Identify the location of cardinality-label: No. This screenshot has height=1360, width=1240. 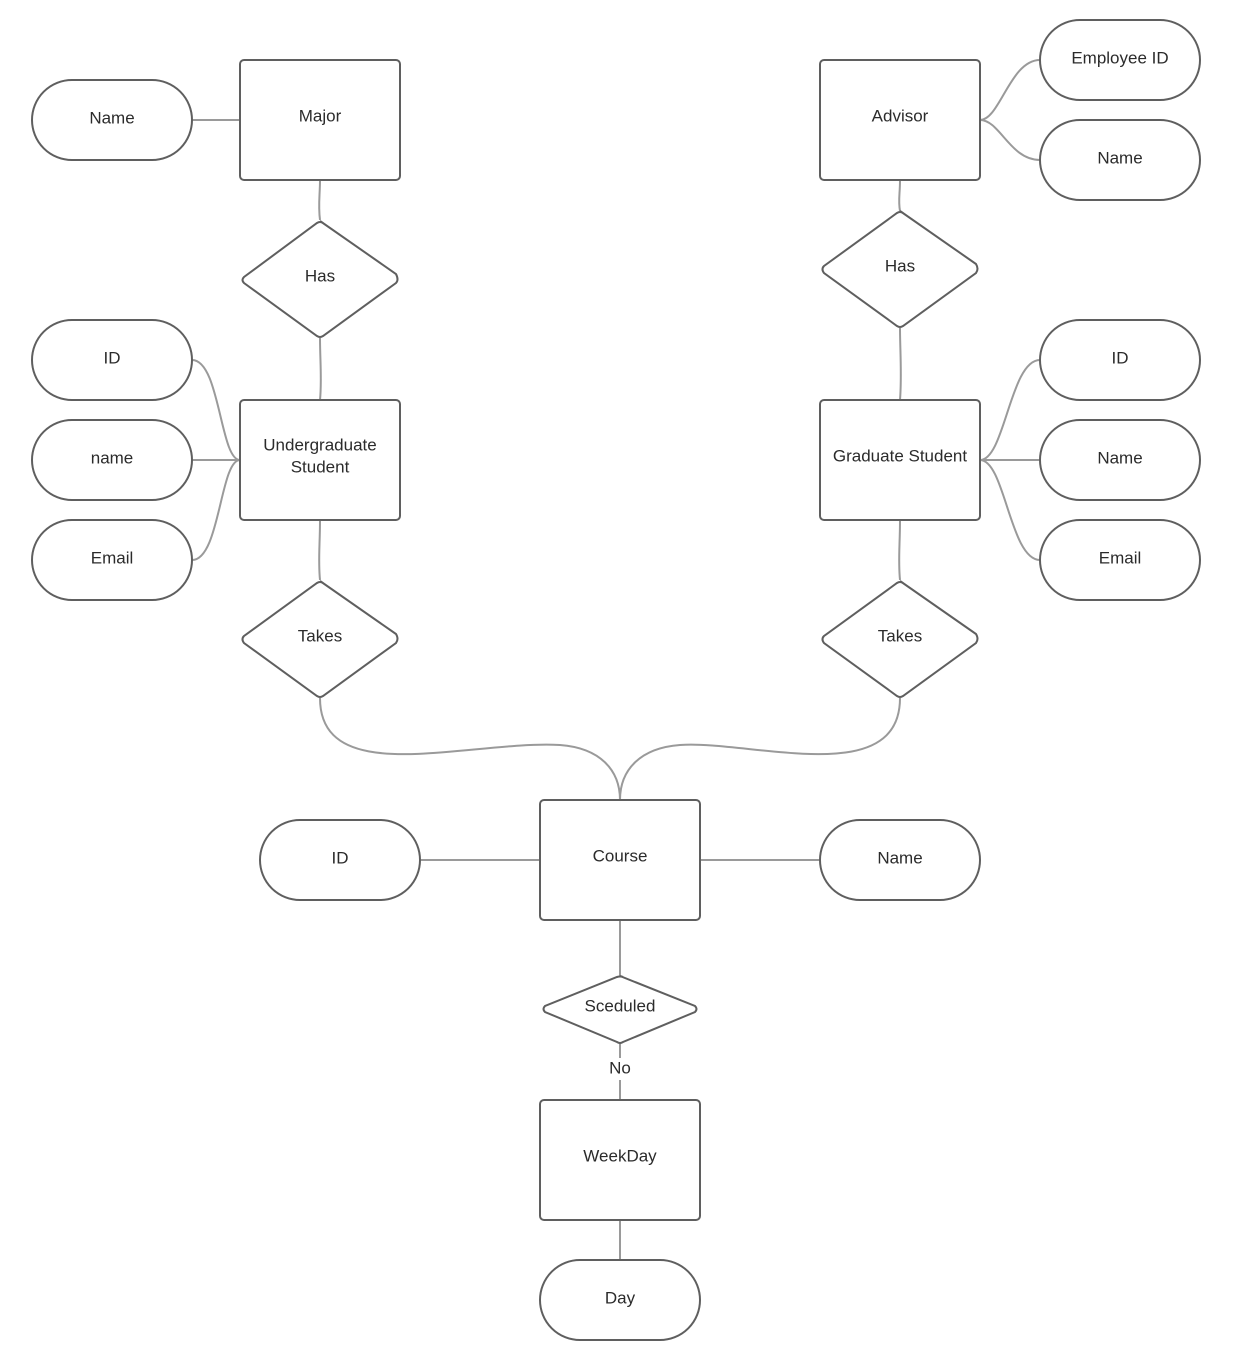
(620, 1067).